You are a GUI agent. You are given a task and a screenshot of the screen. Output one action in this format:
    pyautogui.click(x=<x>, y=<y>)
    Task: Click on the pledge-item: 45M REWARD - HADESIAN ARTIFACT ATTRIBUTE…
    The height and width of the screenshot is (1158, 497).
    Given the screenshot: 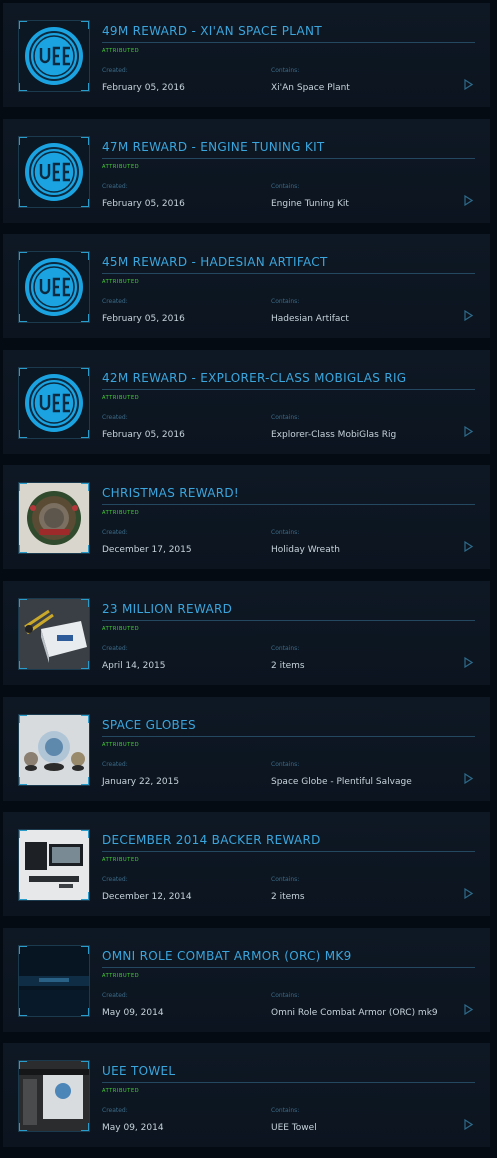 What is the action you would take?
    pyautogui.click(x=246, y=286)
    